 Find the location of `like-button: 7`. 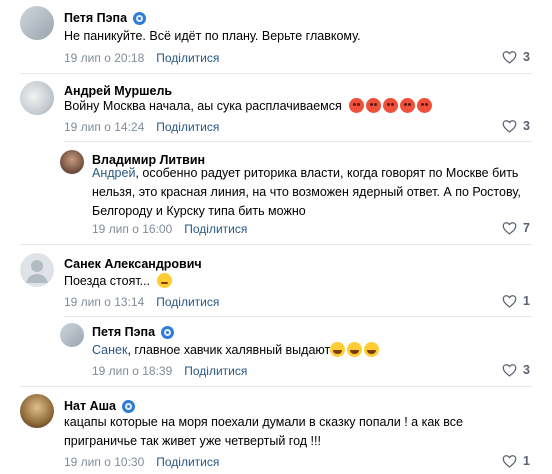

like-button: 7 is located at coordinates (516, 228).